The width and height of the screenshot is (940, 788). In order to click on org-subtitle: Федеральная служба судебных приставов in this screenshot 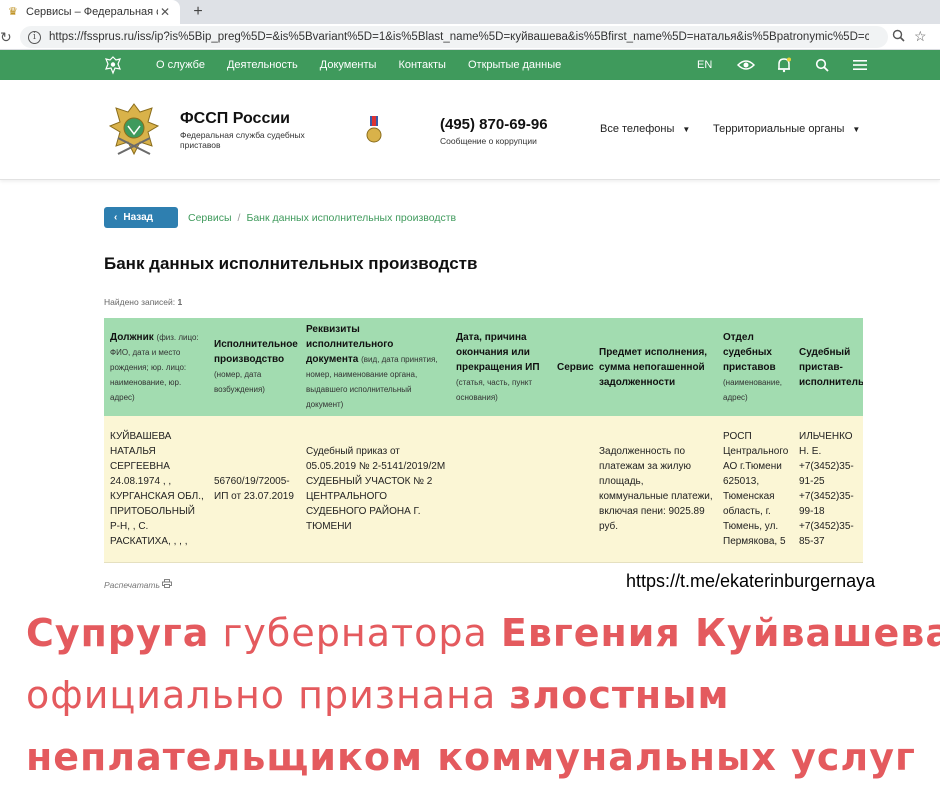, I will do `click(242, 140)`.